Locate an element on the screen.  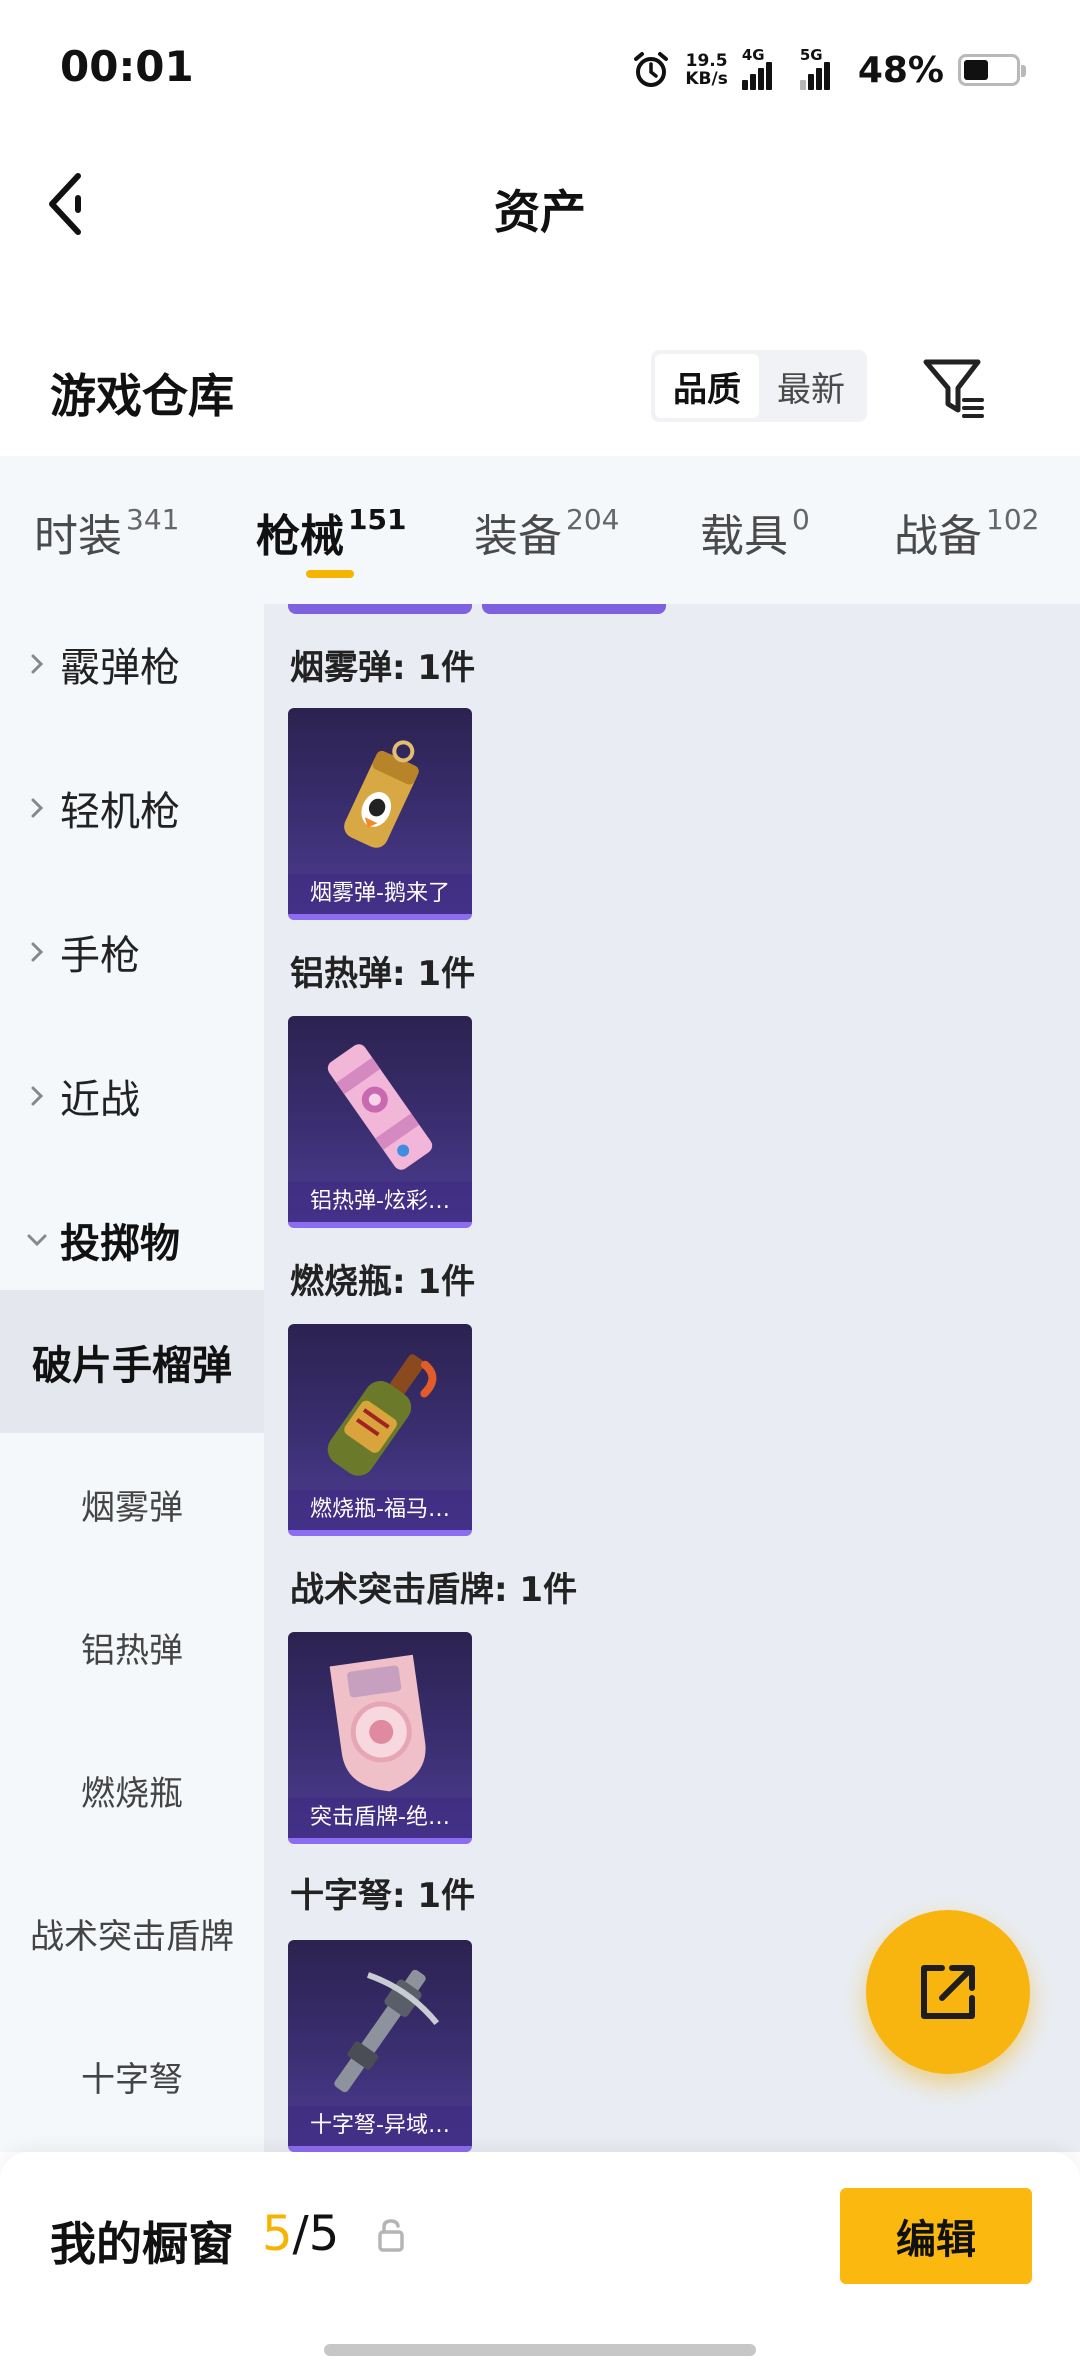
sidebar-subitem-molotov: 燃烧瓶 is located at coordinates (132, 1790).